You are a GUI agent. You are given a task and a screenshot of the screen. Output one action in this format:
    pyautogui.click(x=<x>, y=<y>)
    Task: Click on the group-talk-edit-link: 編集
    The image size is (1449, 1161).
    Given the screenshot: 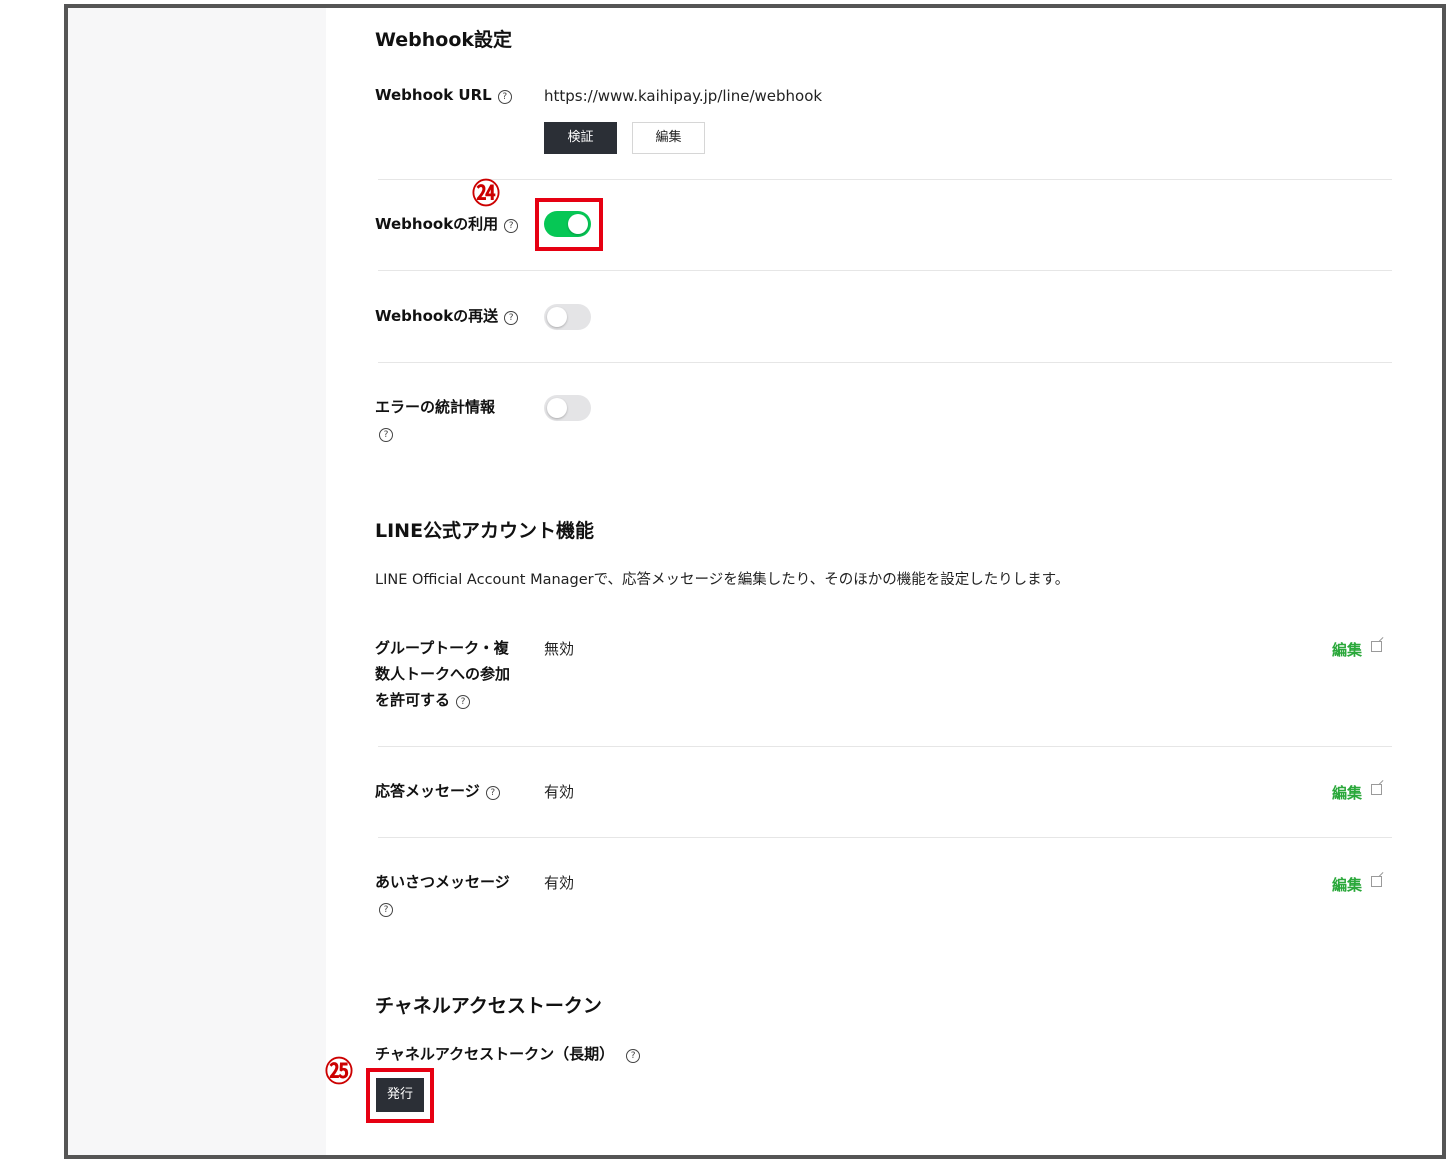 What is the action you would take?
    pyautogui.click(x=1357, y=649)
    